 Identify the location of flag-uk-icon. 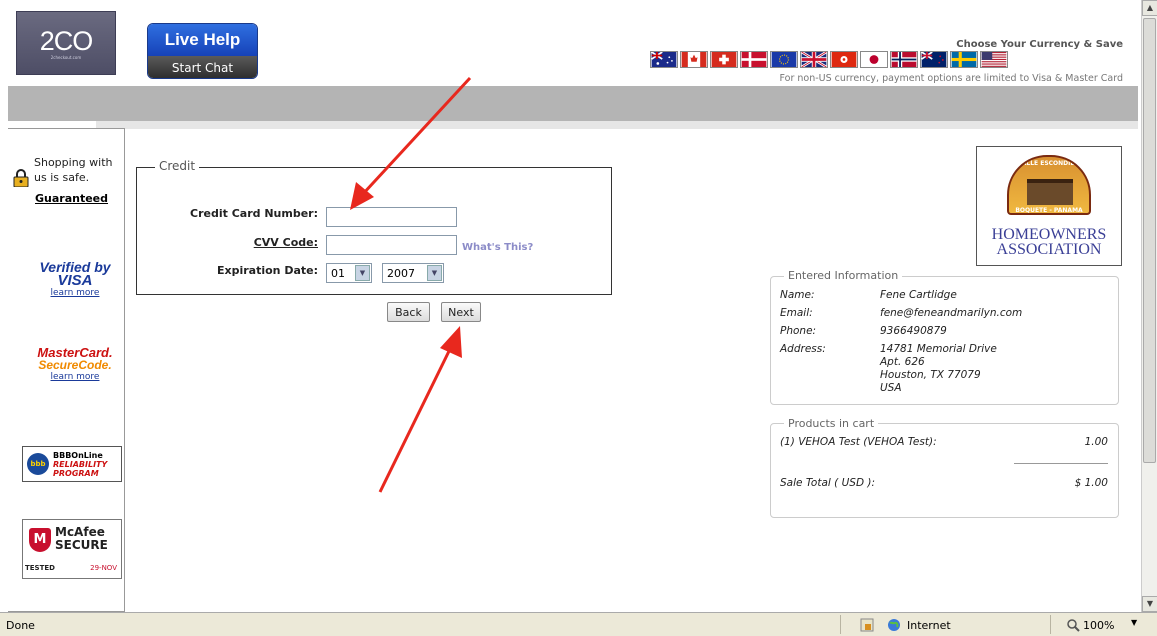
(814, 59).